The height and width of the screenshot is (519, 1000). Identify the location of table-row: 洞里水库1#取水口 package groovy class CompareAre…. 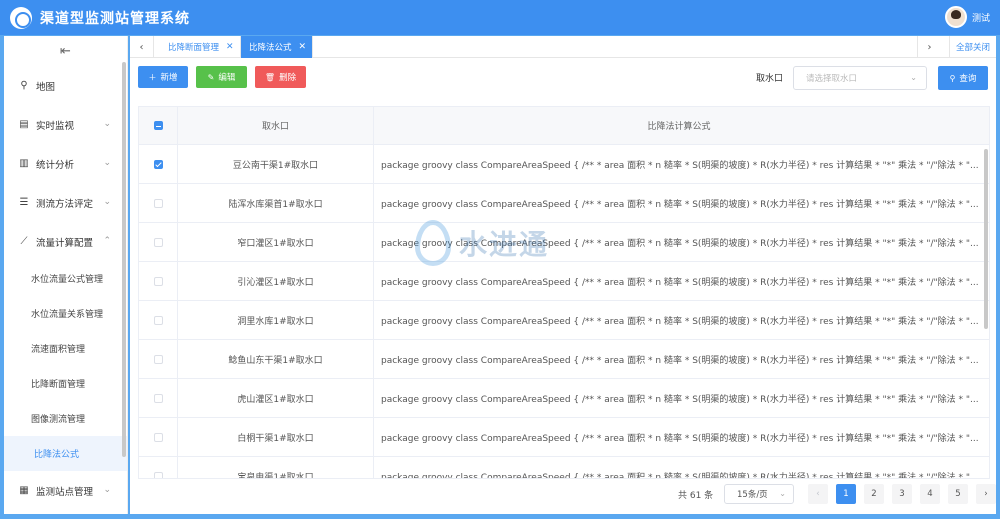
(564, 320).